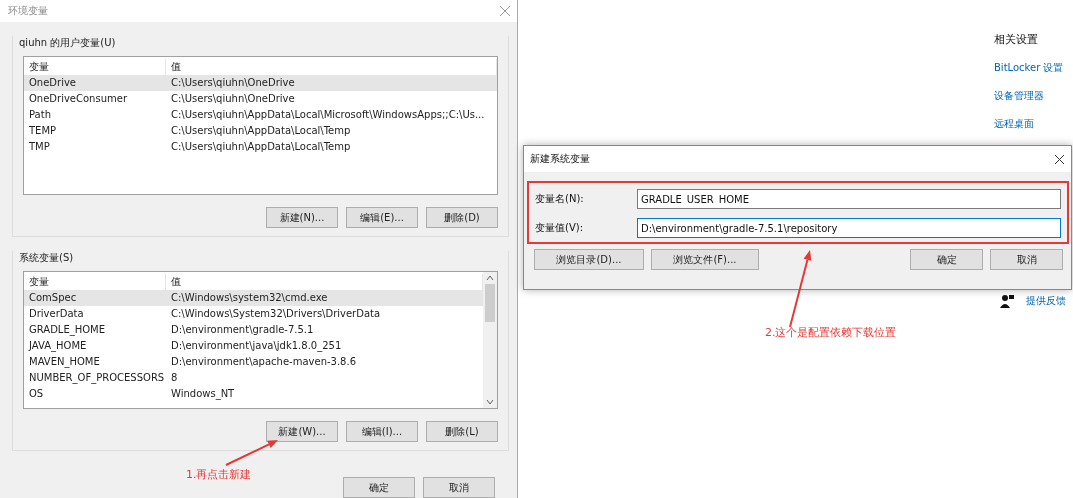  Describe the element at coordinates (242, 330) in the screenshot. I see `variable-value: D:\environment\gradle-7.5.1` at that location.